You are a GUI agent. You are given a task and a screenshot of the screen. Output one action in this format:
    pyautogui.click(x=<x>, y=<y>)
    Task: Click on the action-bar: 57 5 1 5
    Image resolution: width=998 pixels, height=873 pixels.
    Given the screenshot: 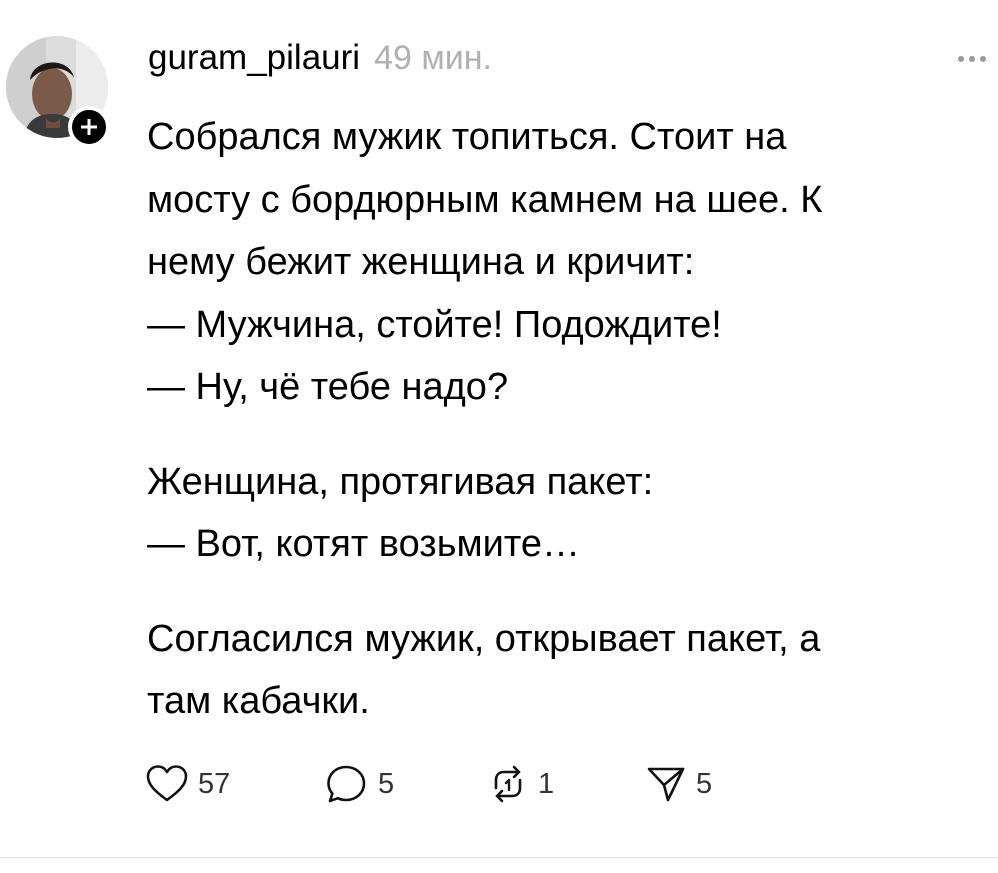 What is the action you would take?
    pyautogui.click(x=429, y=784)
    